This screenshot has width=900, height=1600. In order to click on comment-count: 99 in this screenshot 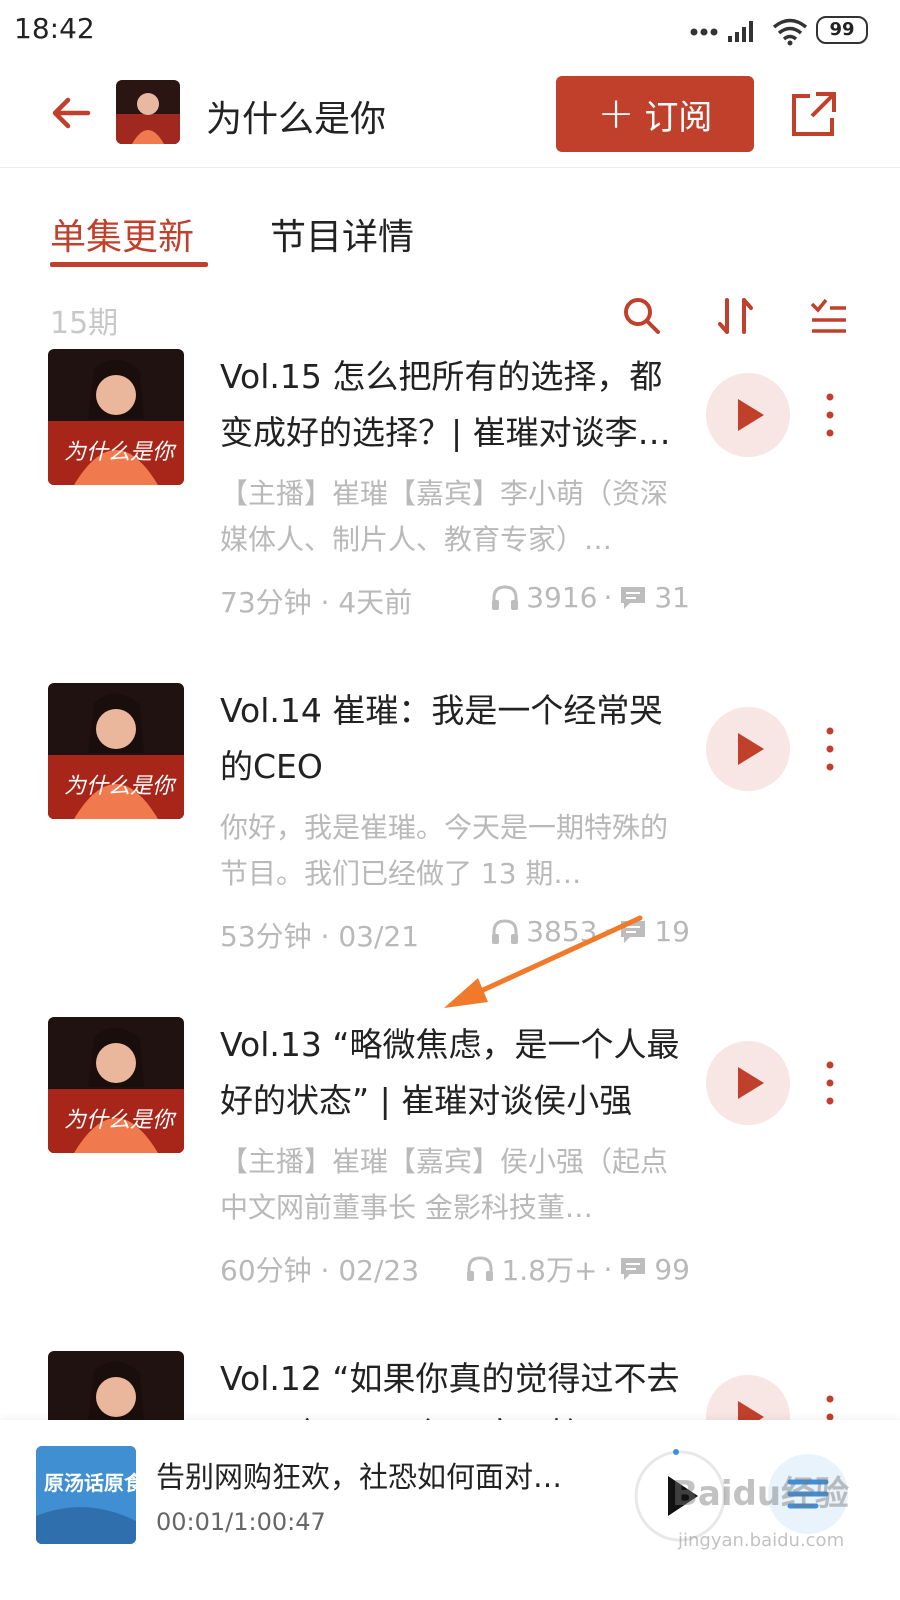, I will do `click(672, 1269)`.